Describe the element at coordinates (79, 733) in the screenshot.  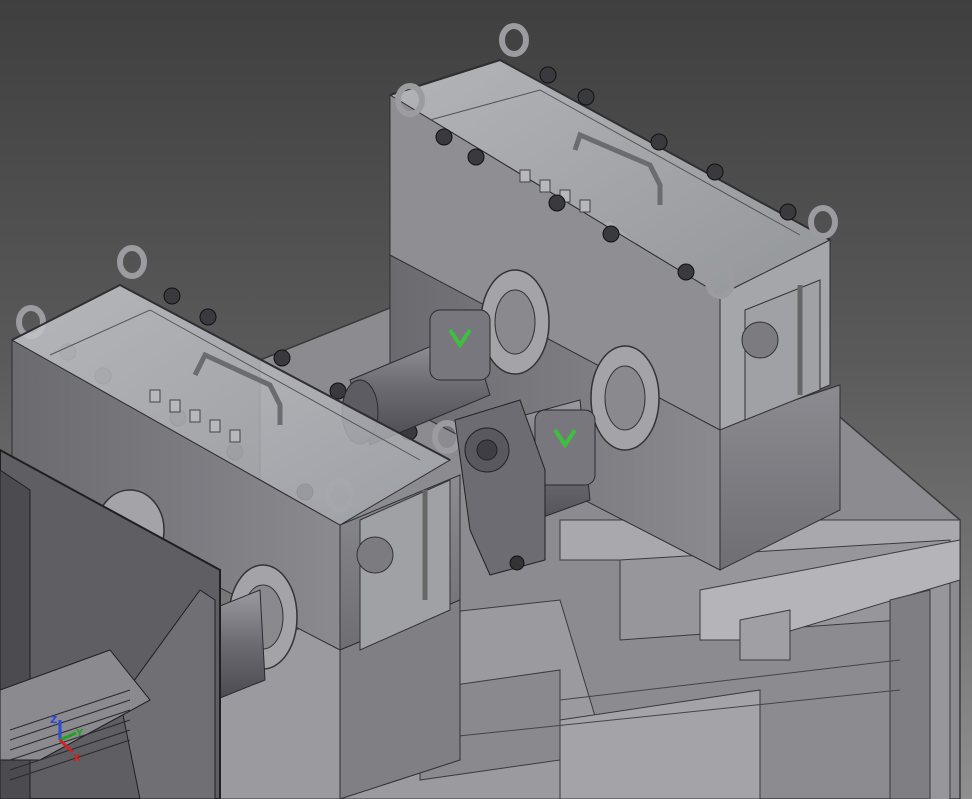
I see `y-axis-label: Y` at that location.